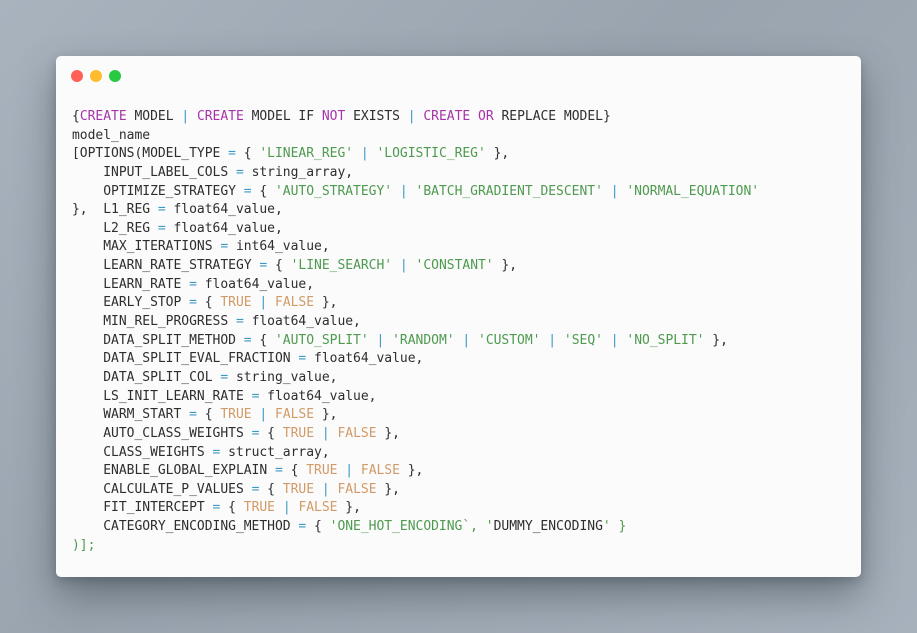 The image size is (917, 633). I want to click on code-line: MAX_ITERATIONS = int64_value,, so click(415, 247).